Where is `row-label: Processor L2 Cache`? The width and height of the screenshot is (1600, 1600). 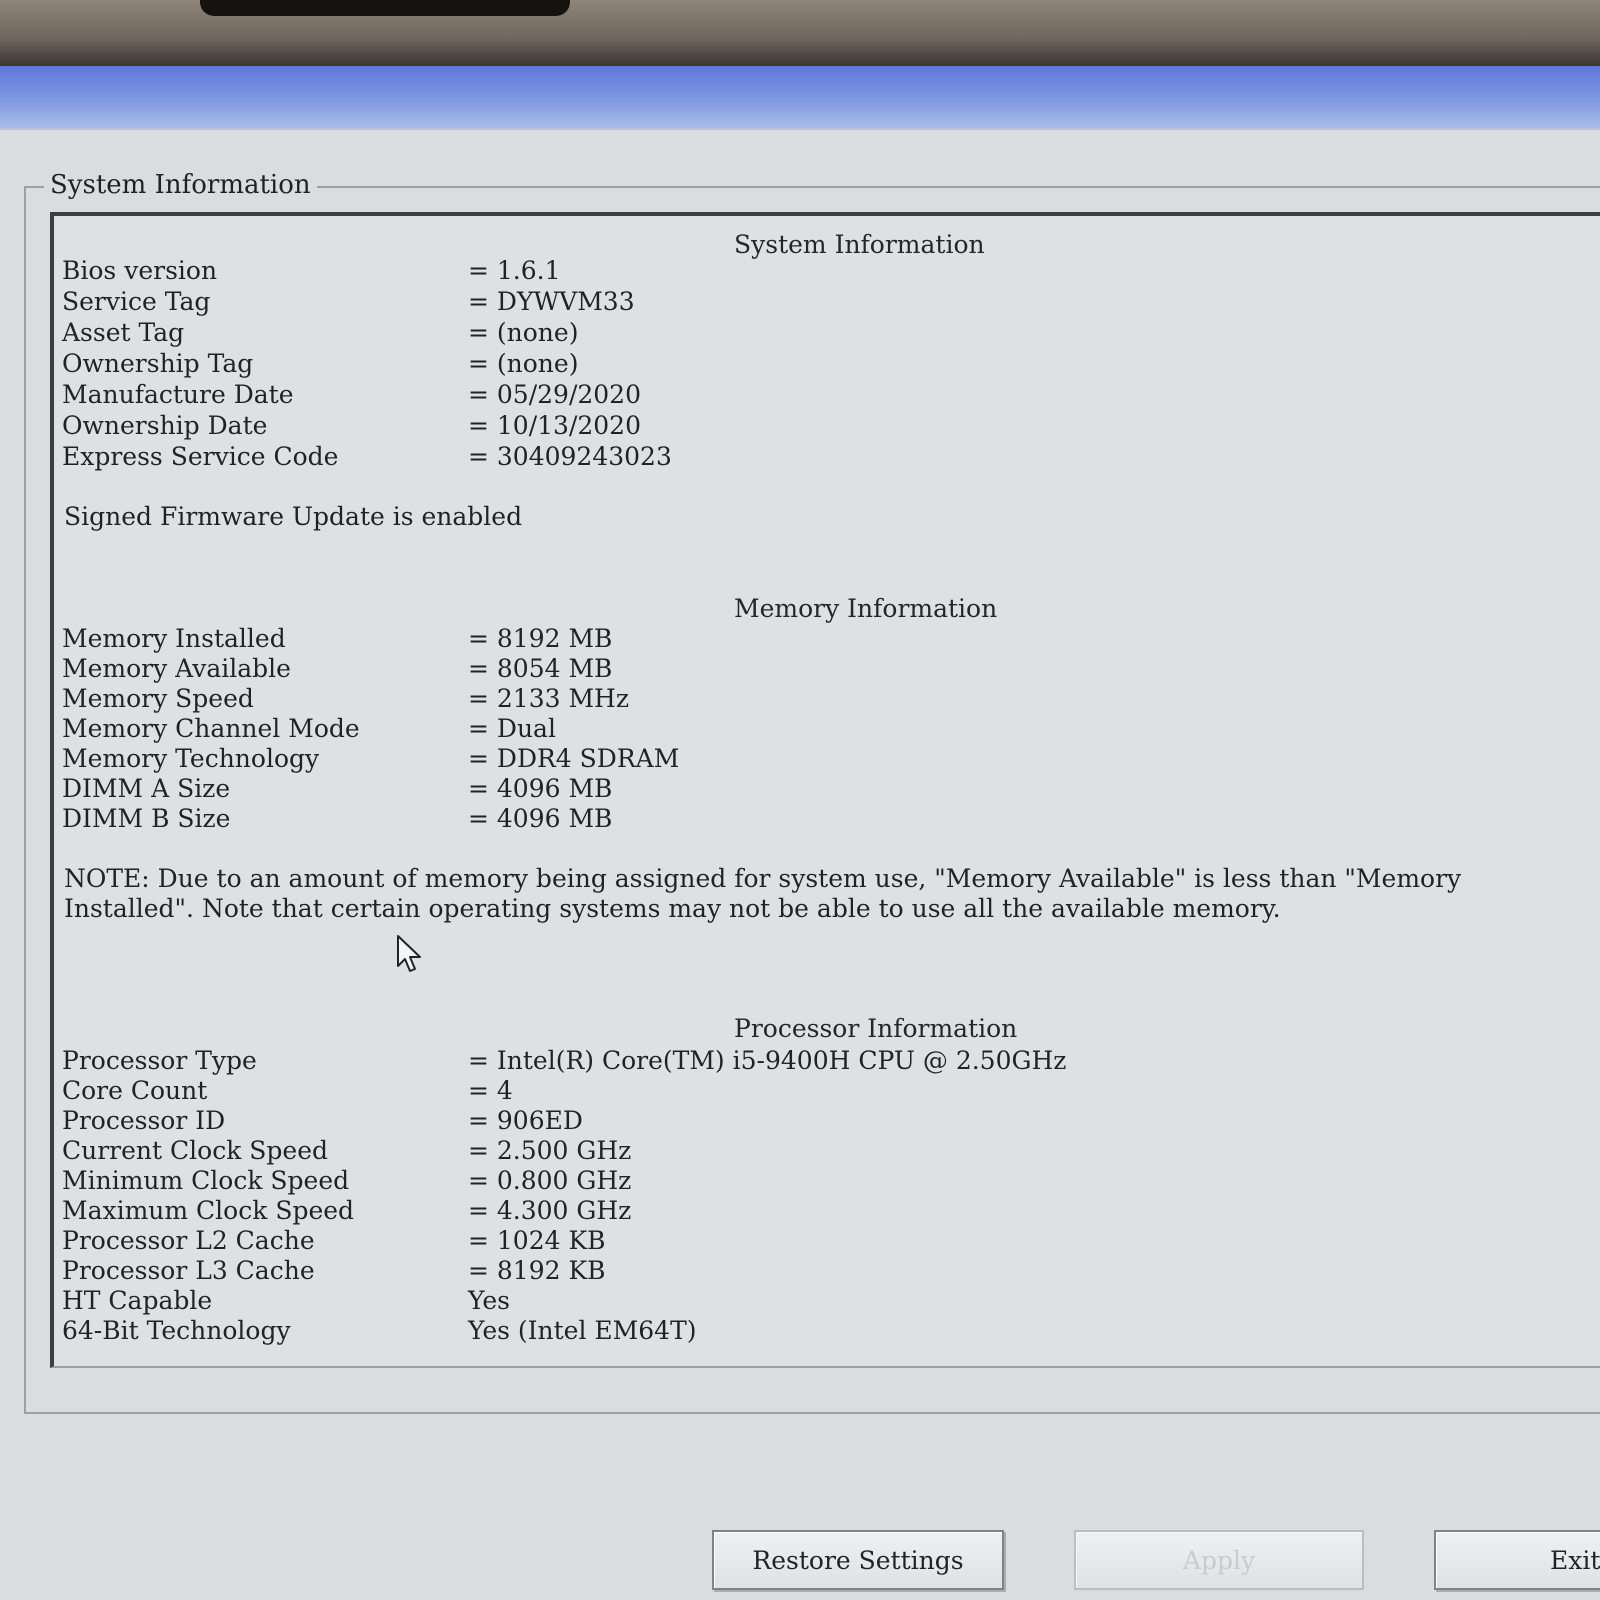
row-label: Processor L2 Cache is located at coordinates (188, 1240).